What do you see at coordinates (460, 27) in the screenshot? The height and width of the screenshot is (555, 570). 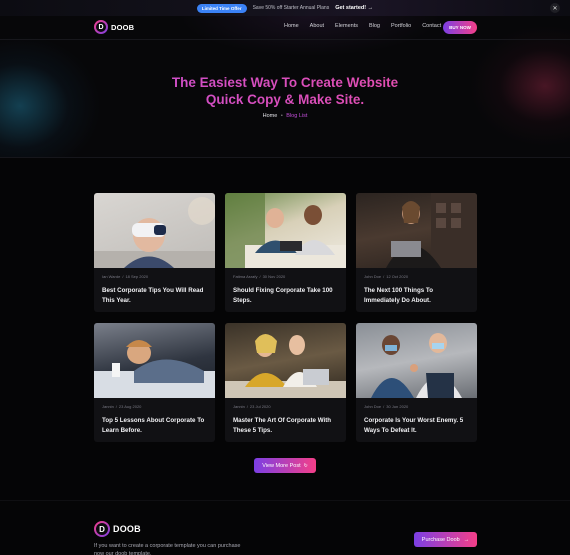 I see `buy-now-button: BUY NOW` at bounding box center [460, 27].